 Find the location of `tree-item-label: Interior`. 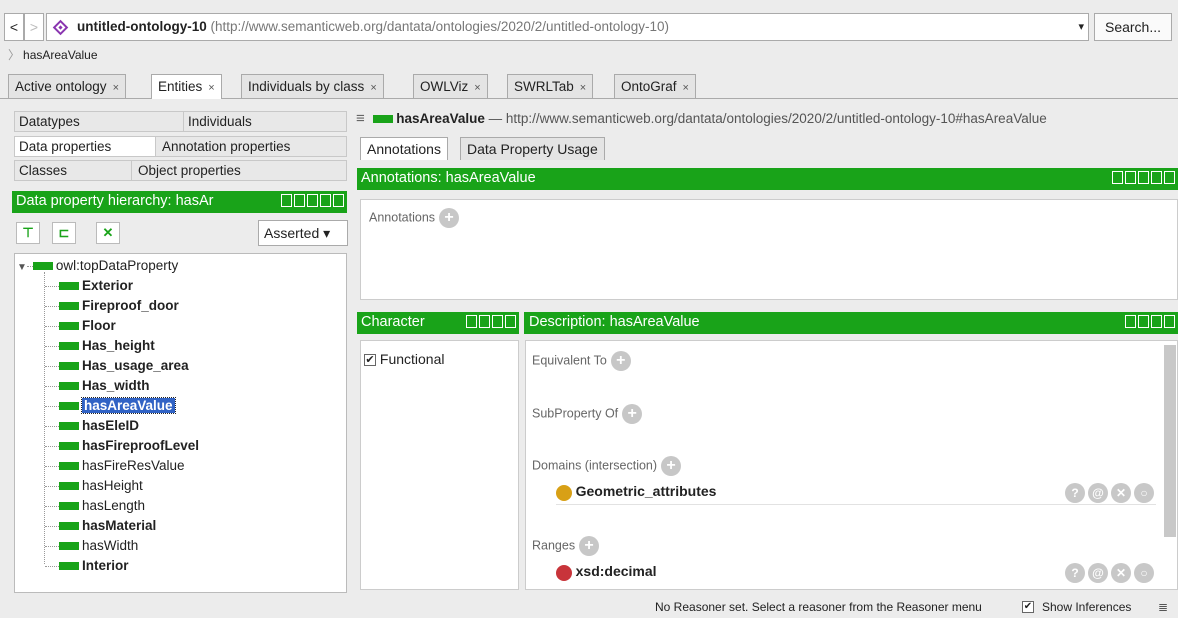

tree-item-label: Interior is located at coordinates (105, 565).